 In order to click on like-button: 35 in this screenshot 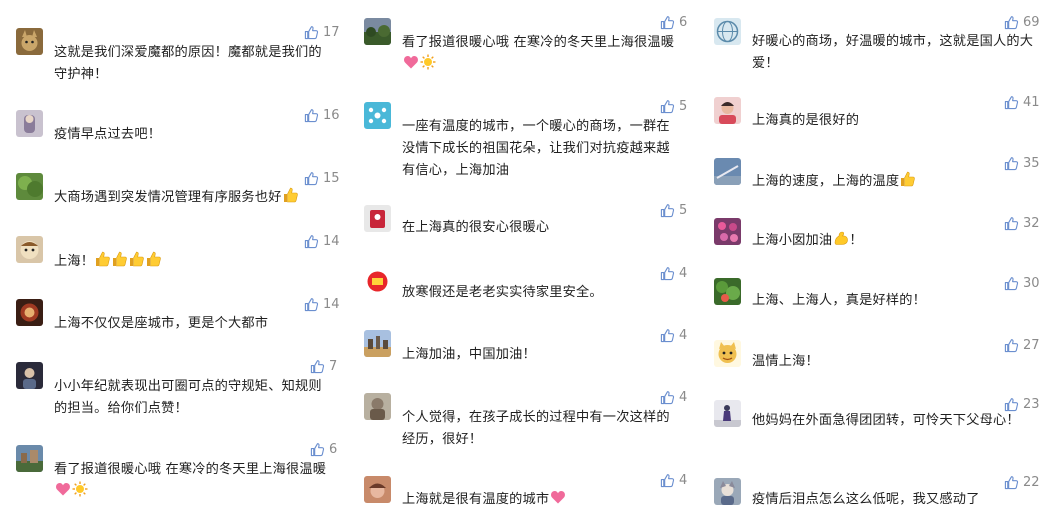, I will do `click(1022, 163)`.